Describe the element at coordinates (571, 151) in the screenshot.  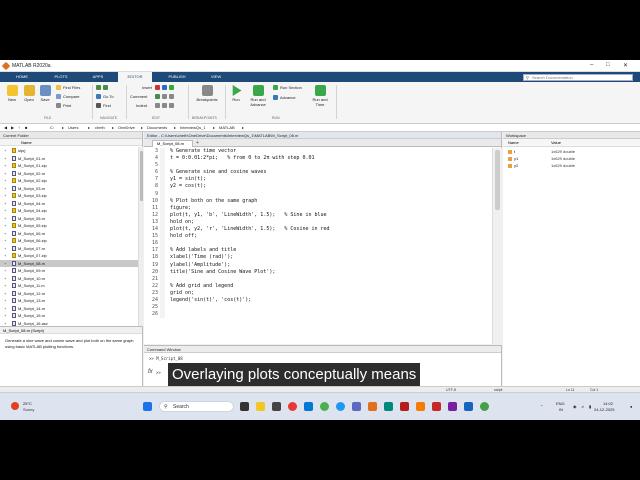
I see `workspace-variable-row: t 1x629 double` at that location.